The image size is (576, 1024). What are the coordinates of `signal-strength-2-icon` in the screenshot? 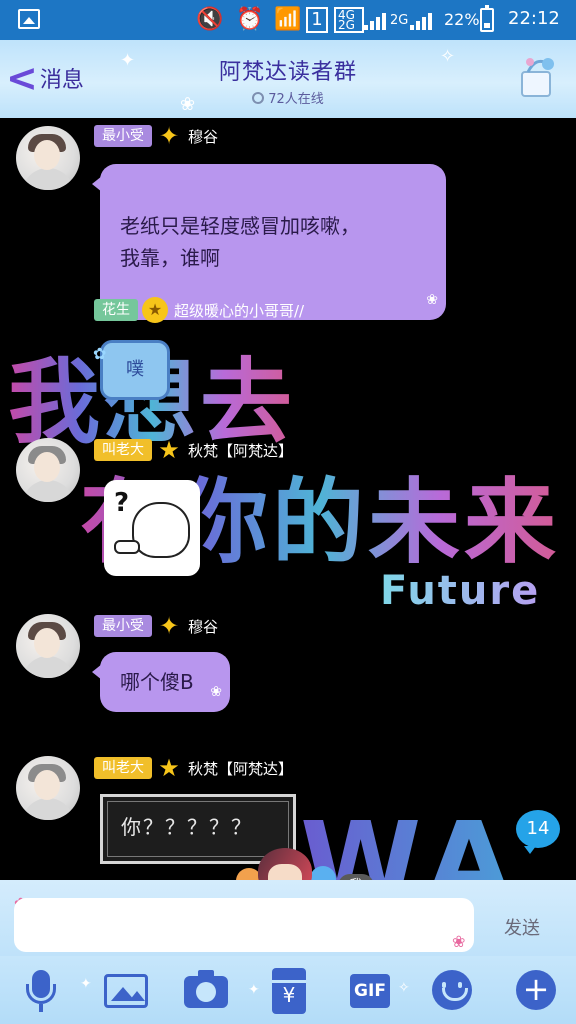 It's located at (421, 20).